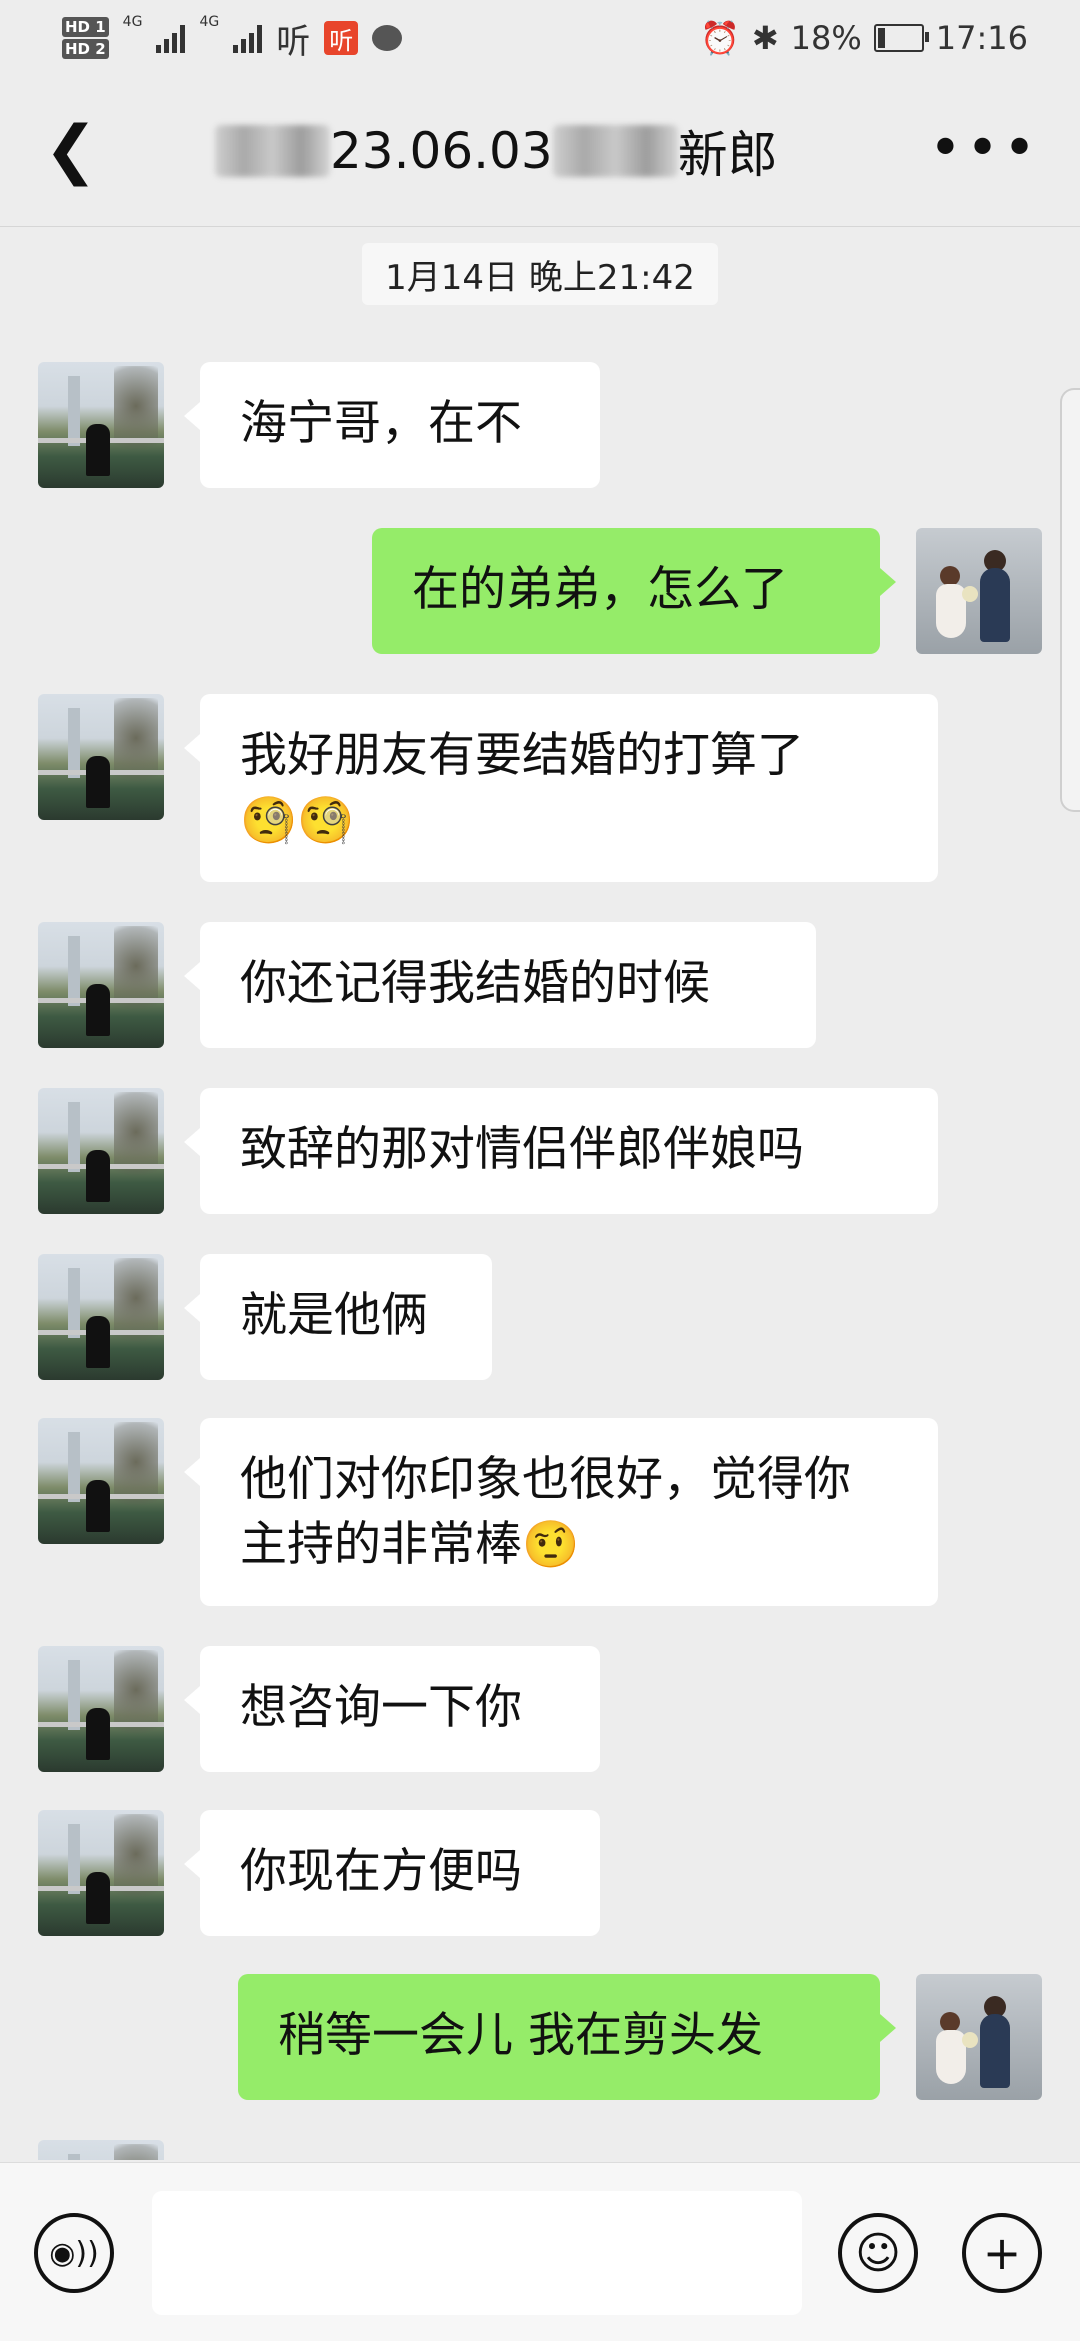 The image size is (1080, 2341). What do you see at coordinates (520, 2035) in the screenshot?
I see `message-text: 稍等一会儿 我在剪头发` at bounding box center [520, 2035].